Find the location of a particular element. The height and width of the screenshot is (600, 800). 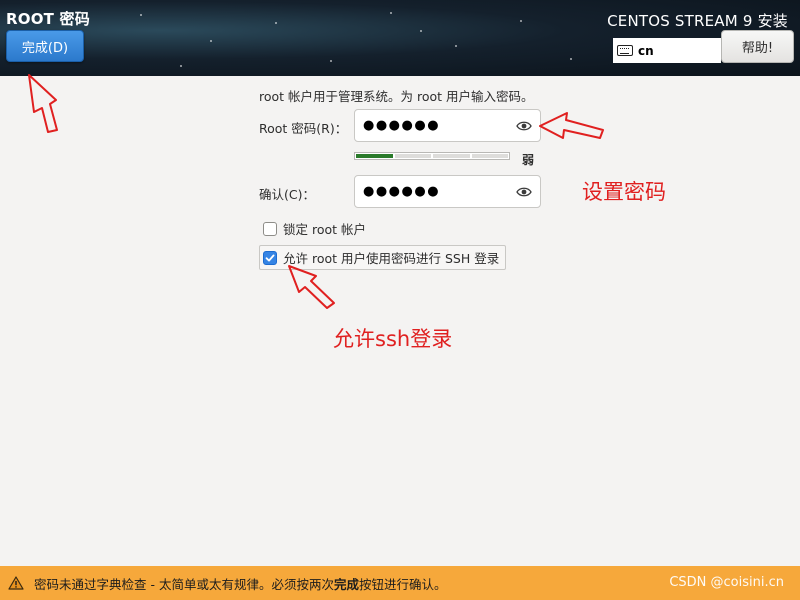

warning-icon is located at coordinates (16, 583).